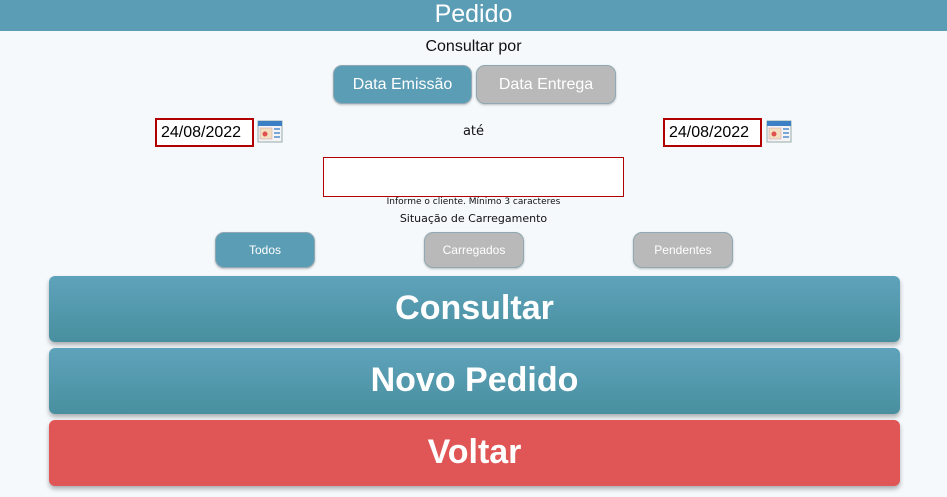 The width and height of the screenshot is (947, 497). Describe the element at coordinates (473, 46) in the screenshot. I see `consultar-por-label: Consultar por` at that location.